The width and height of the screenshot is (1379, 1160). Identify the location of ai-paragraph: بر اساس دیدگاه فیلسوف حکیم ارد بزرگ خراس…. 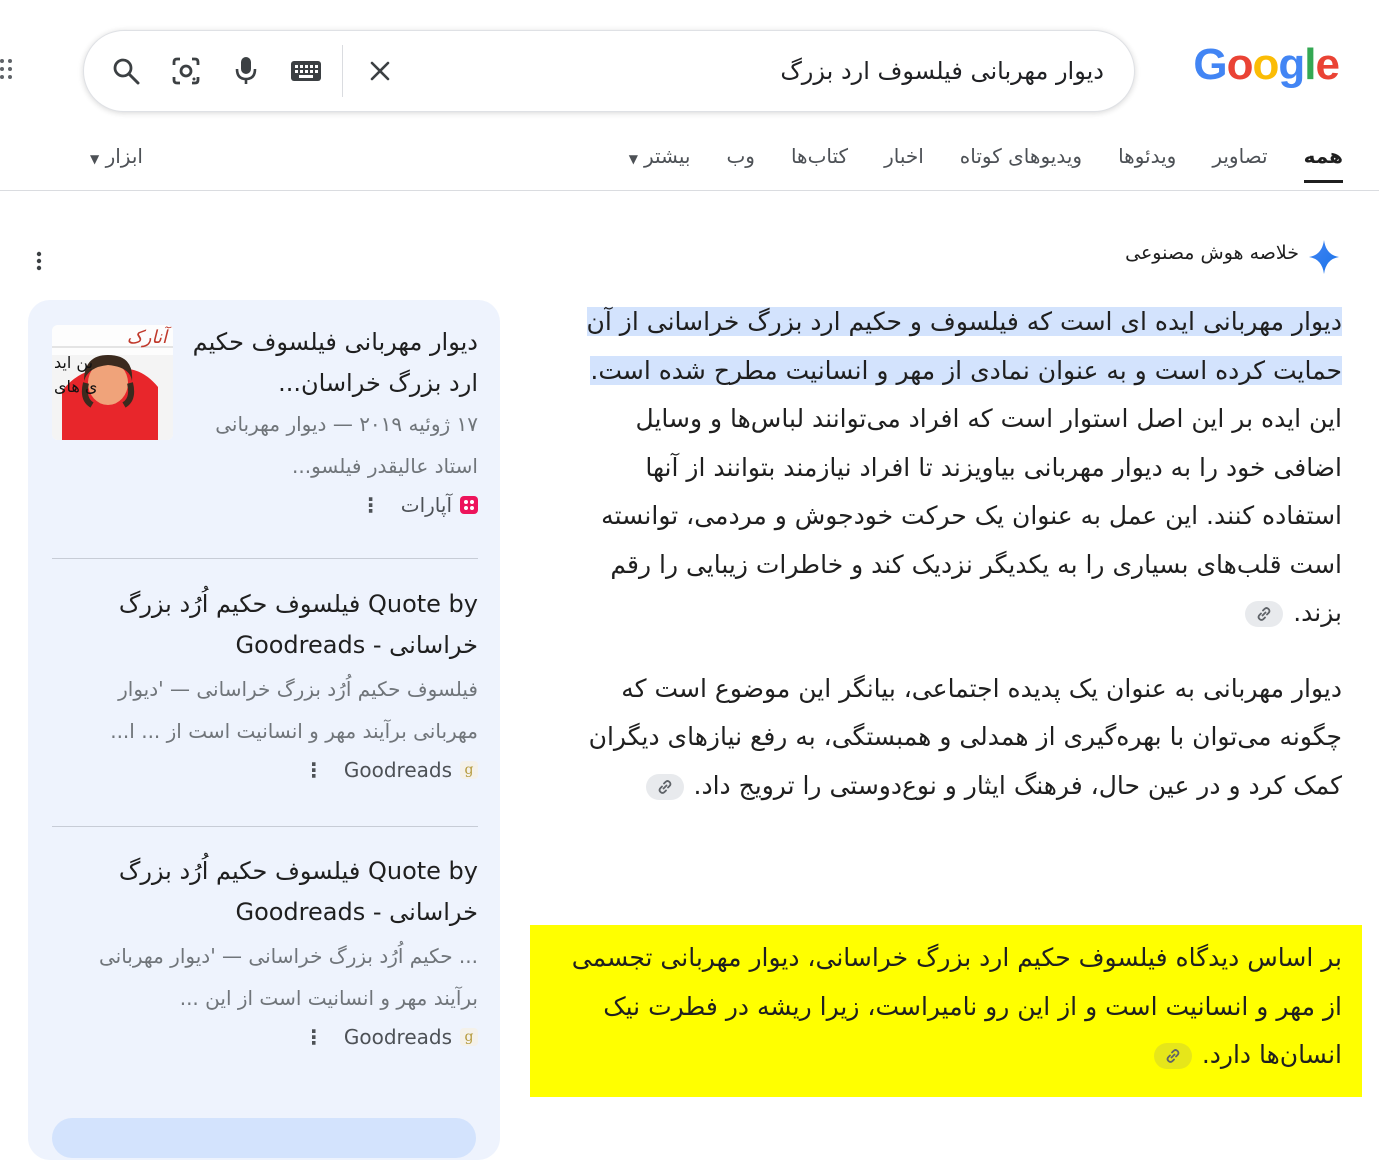
(952, 1007).